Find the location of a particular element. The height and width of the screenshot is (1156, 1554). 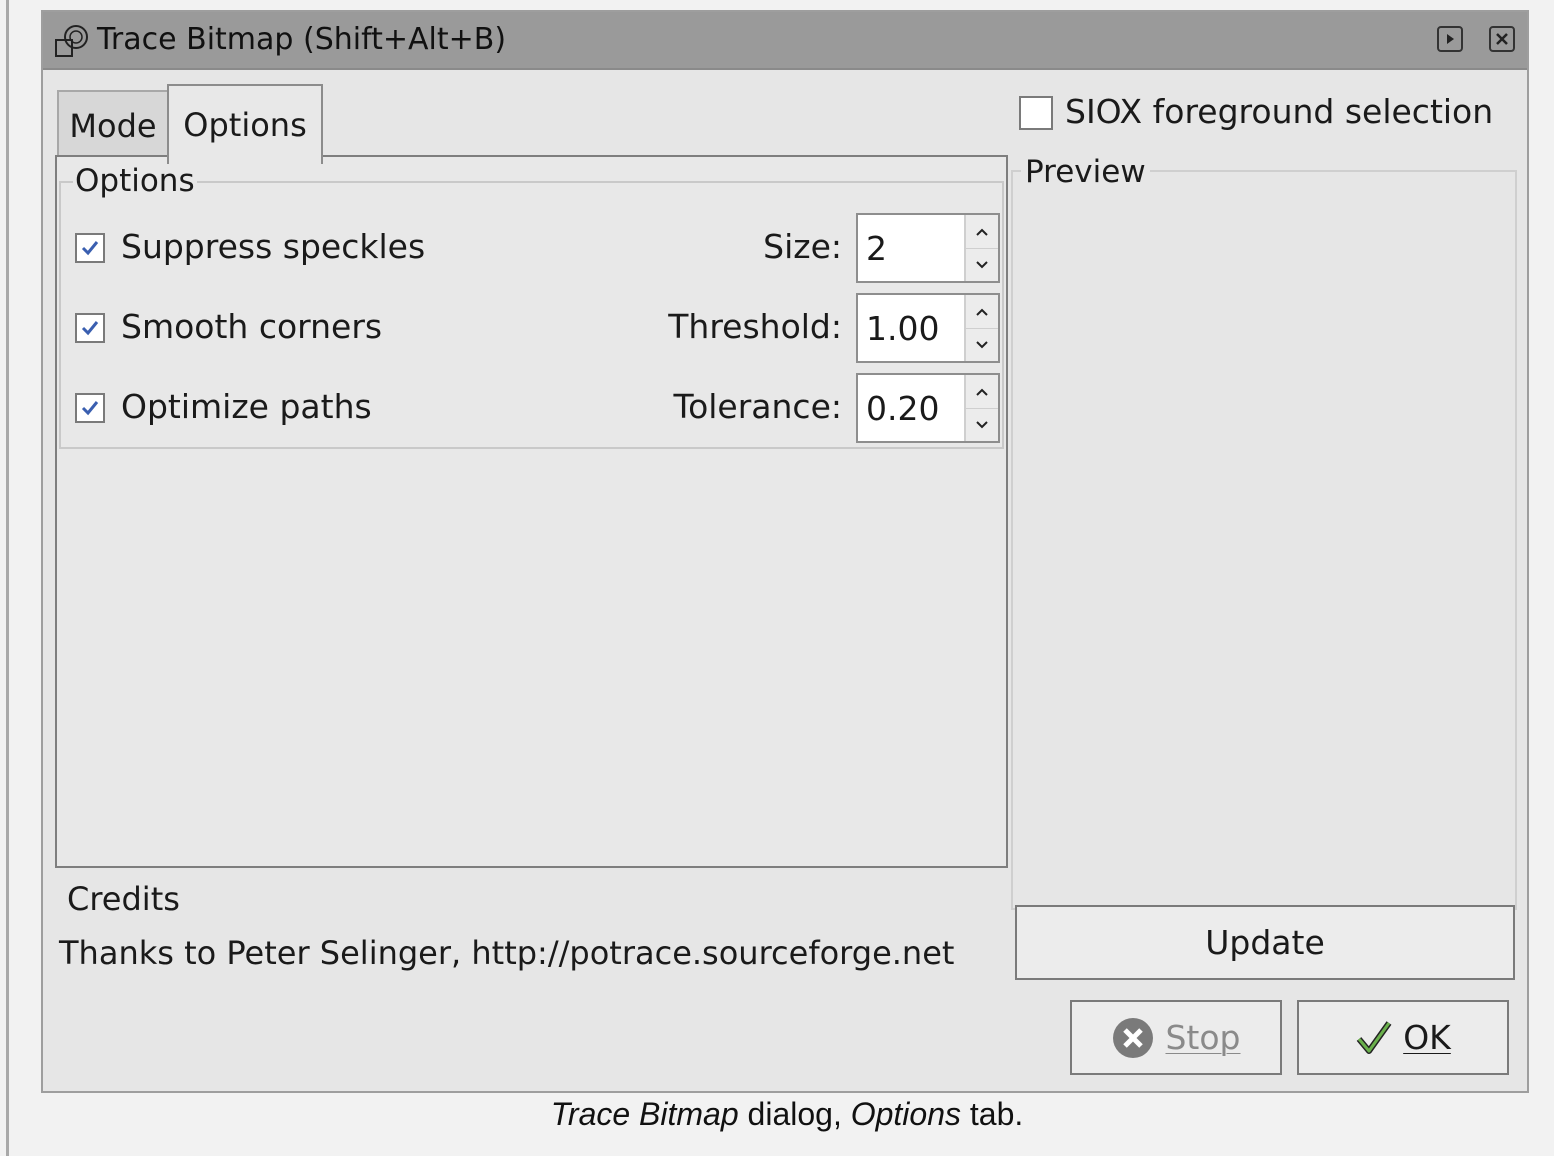

tab-mode-label: Mode is located at coordinates (113, 126).